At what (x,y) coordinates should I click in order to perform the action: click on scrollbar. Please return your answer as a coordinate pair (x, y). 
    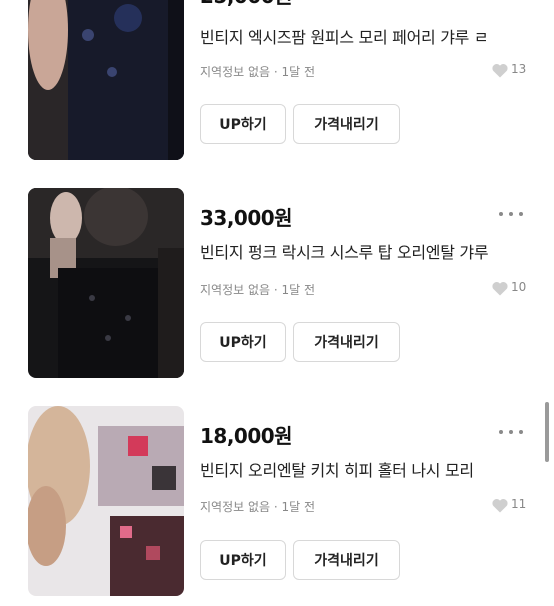
    Looking at the image, I should click on (547, 432).